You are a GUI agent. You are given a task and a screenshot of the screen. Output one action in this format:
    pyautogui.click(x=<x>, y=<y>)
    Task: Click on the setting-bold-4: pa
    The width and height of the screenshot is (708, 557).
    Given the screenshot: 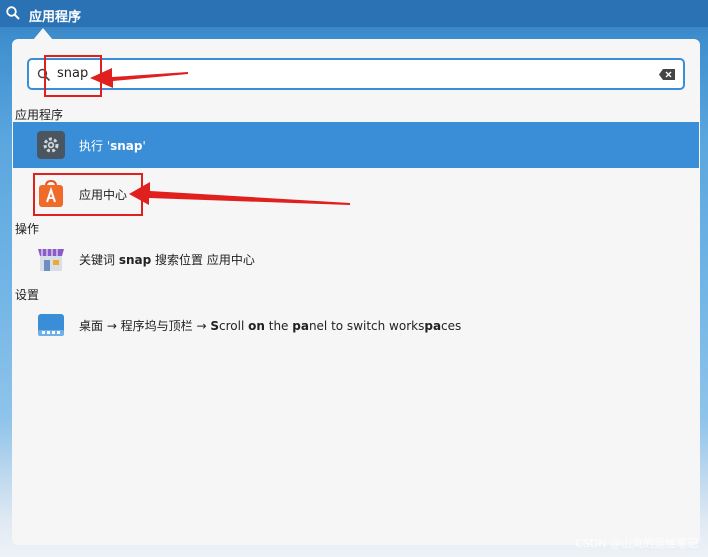 What is the action you would take?
    pyautogui.click(x=433, y=326)
    